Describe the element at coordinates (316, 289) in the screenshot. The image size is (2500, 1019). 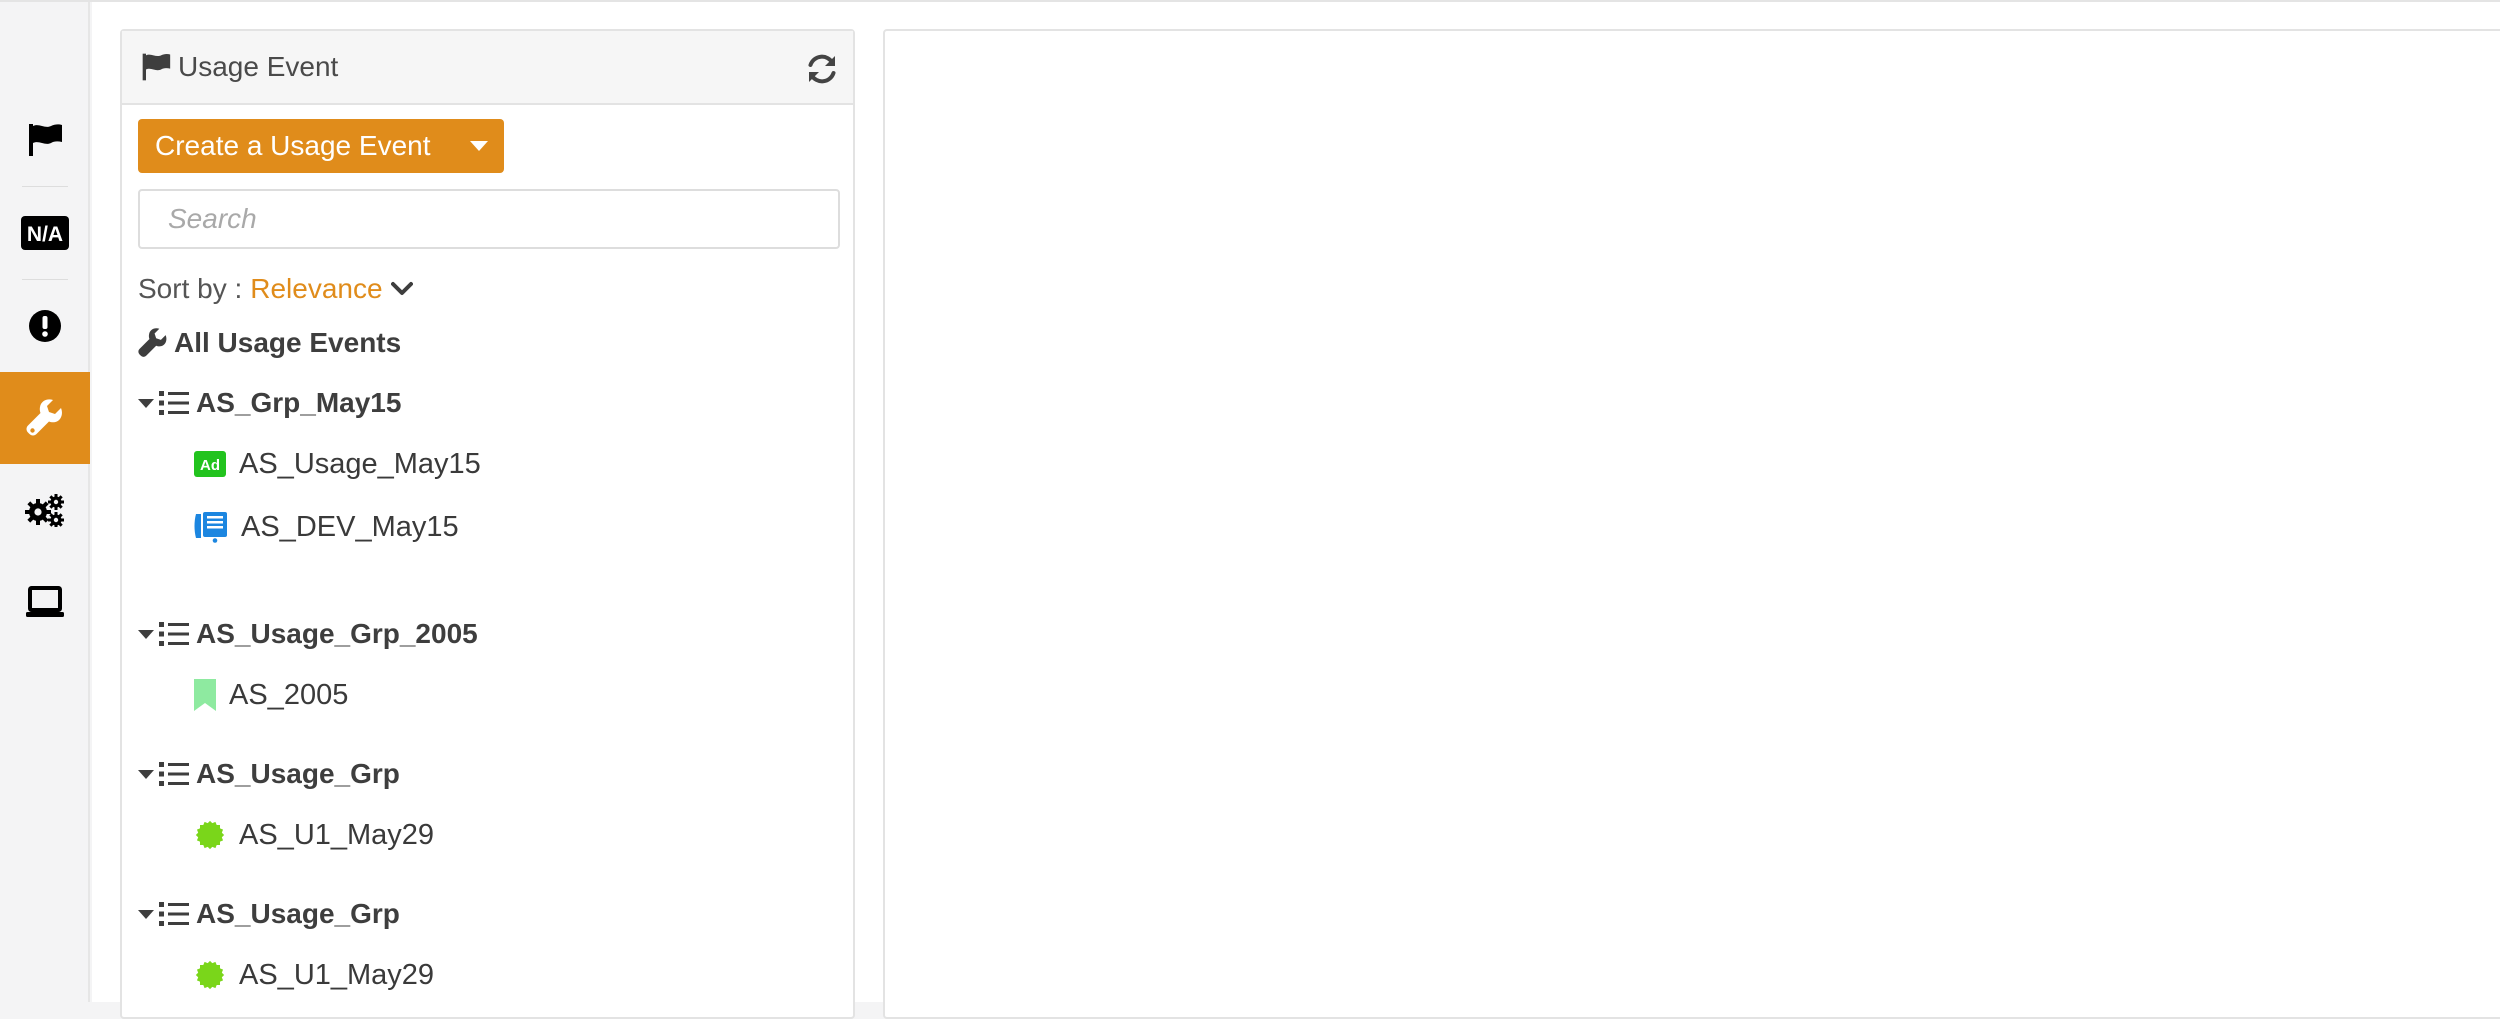
I see `sort-value: Relevance` at that location.